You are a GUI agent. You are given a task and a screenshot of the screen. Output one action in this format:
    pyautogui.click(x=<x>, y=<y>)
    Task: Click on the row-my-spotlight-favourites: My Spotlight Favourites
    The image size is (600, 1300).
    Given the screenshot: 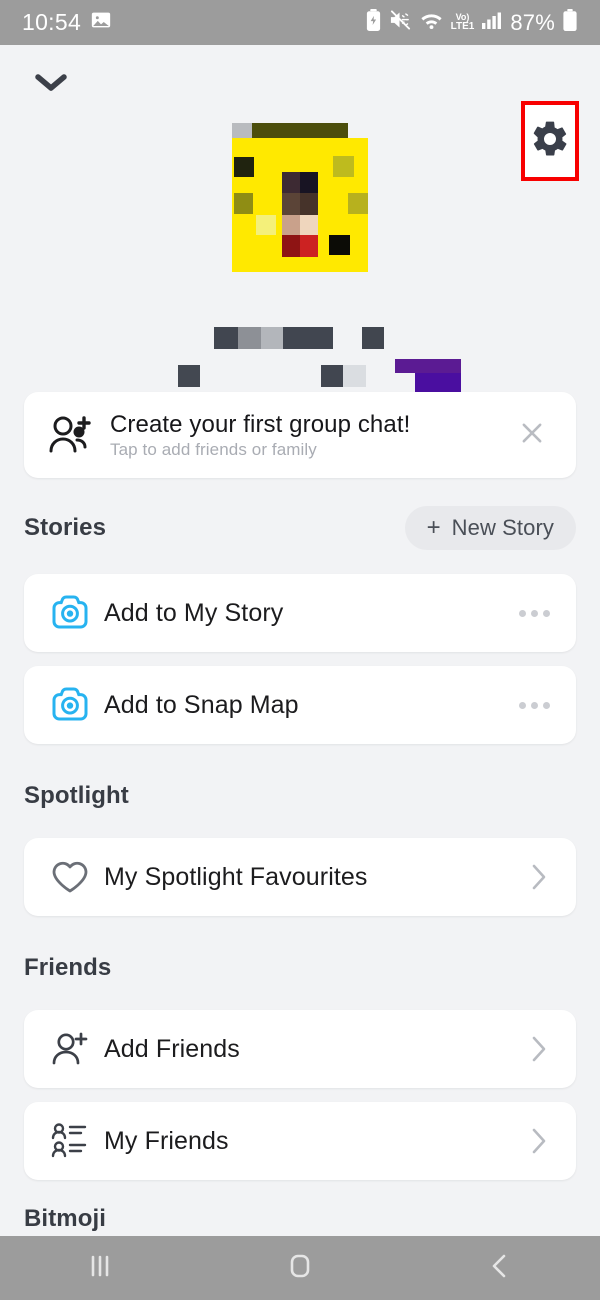 What is the action you would take?
    pyautogui.click(x=300, y=877)
    